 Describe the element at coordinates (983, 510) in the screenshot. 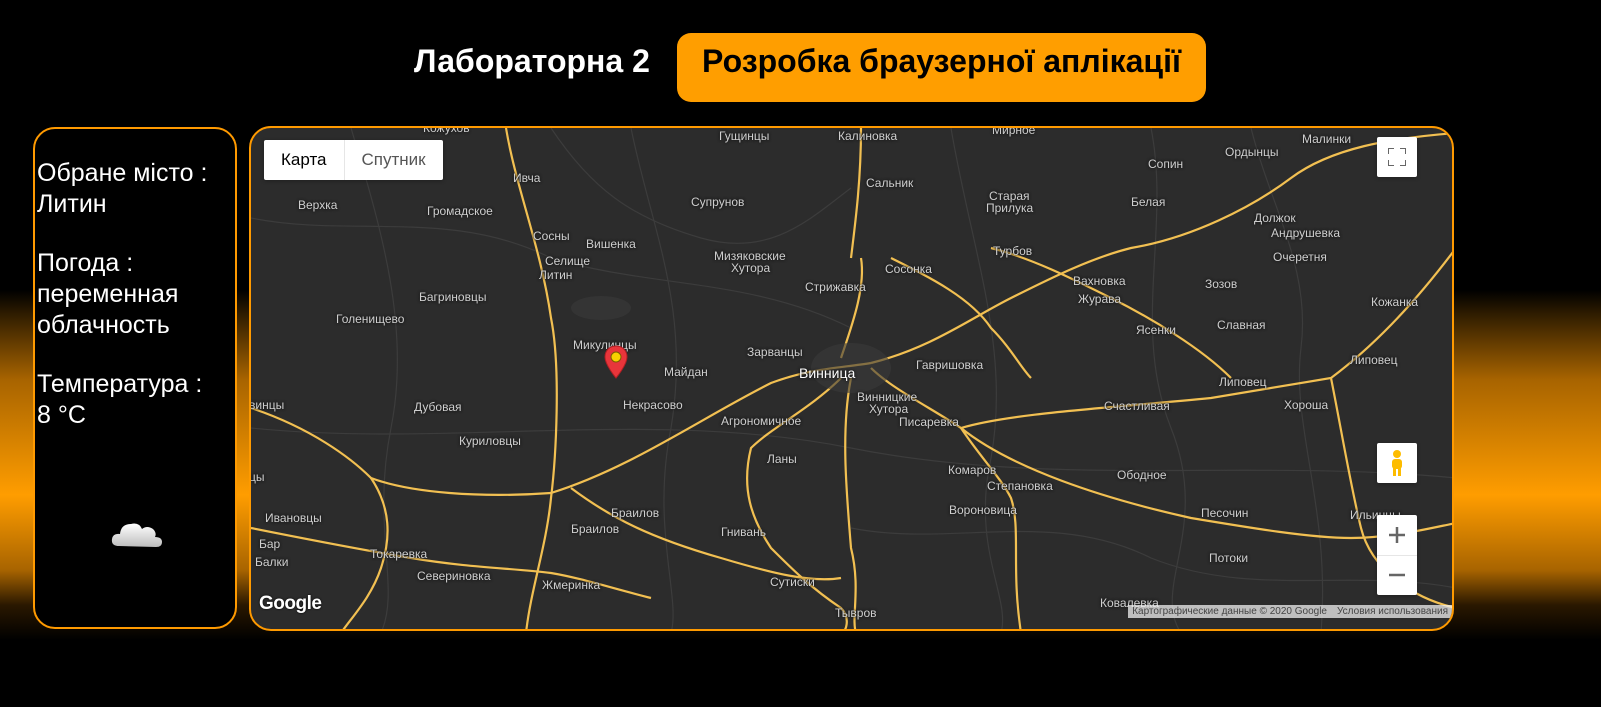

I see `map-place-label: Вороновица` at that location.